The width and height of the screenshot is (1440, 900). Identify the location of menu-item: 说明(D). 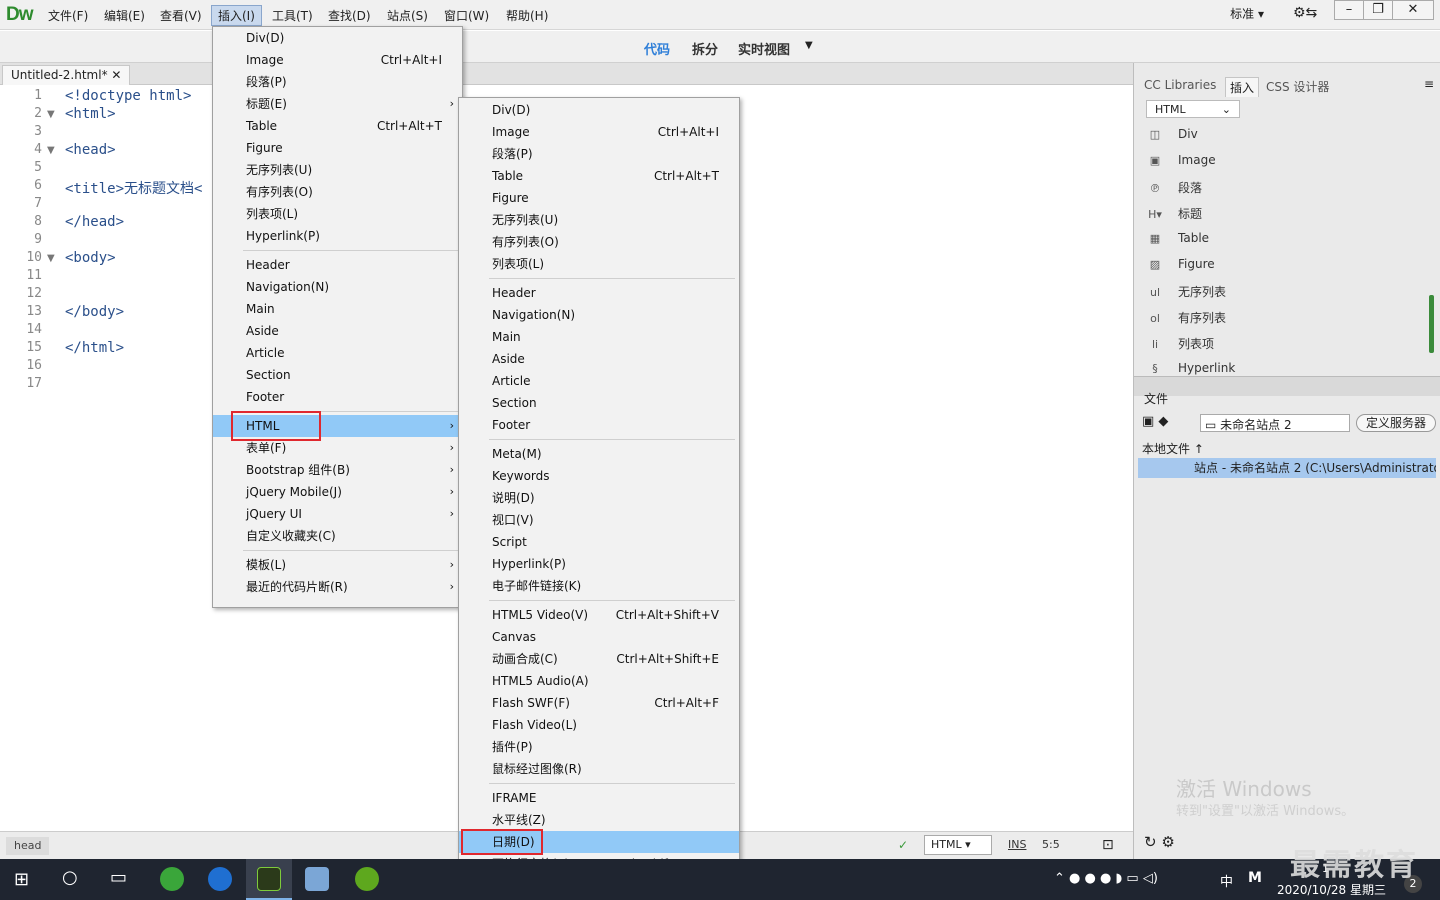
(599, 498).